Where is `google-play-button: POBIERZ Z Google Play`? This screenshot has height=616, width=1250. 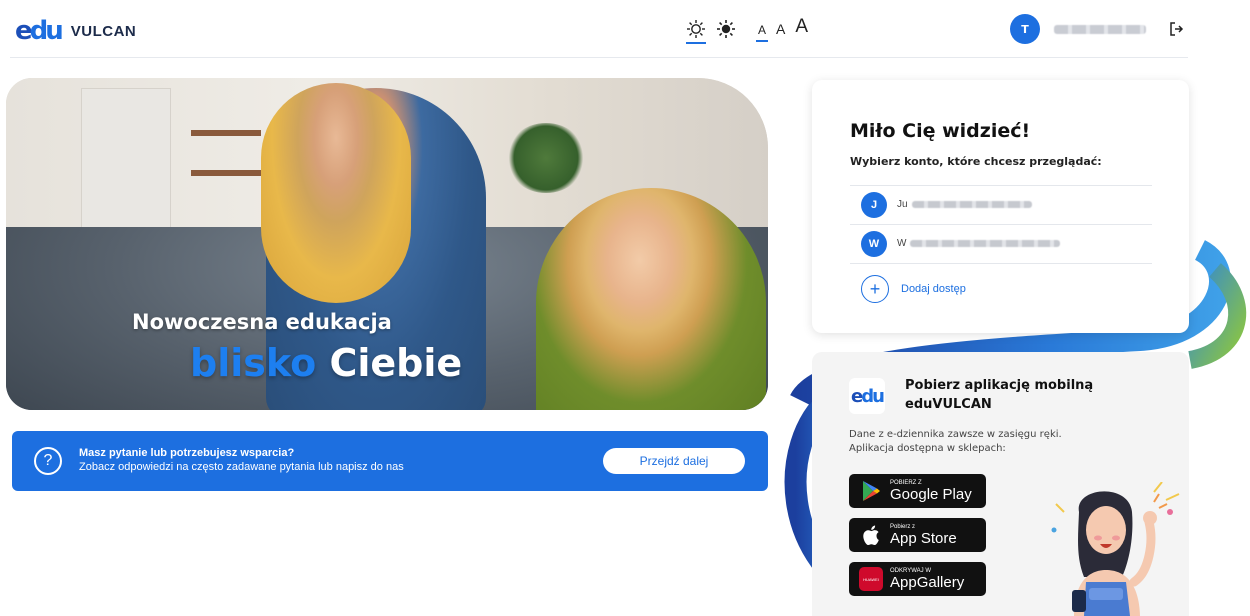 google-play-button: POBIERZ Z Google Play is located at coordinates (917, 491).